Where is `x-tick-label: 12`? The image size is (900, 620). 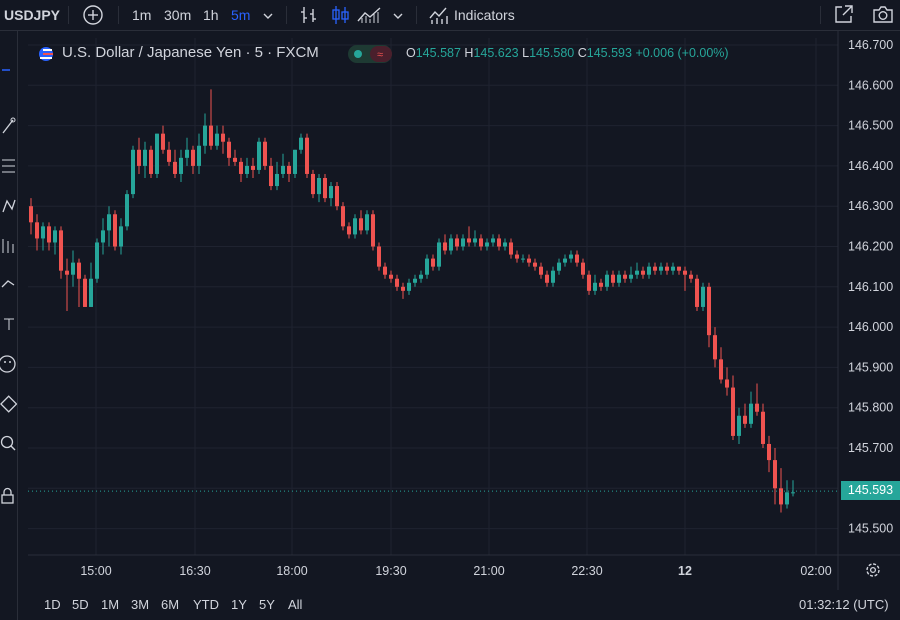
x-tick-label: 12 is located at coordinates (685, 571).